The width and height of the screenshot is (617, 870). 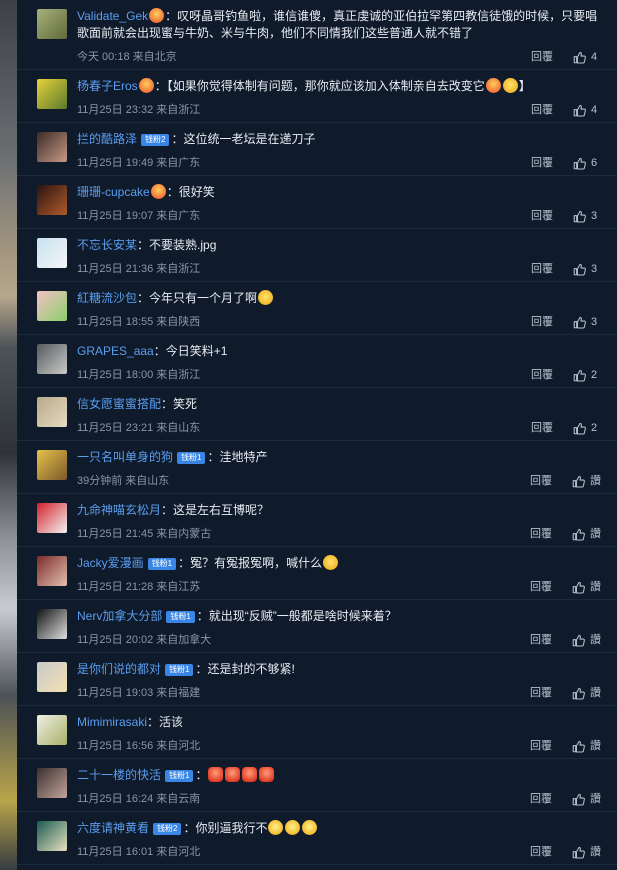 What do you see at coordinates (341, 457) in the screenshot?
I see `comment-text-line: 一只名叫单身的狗 钱粉1 ：洼地特产` at bounding box center [341, 457].